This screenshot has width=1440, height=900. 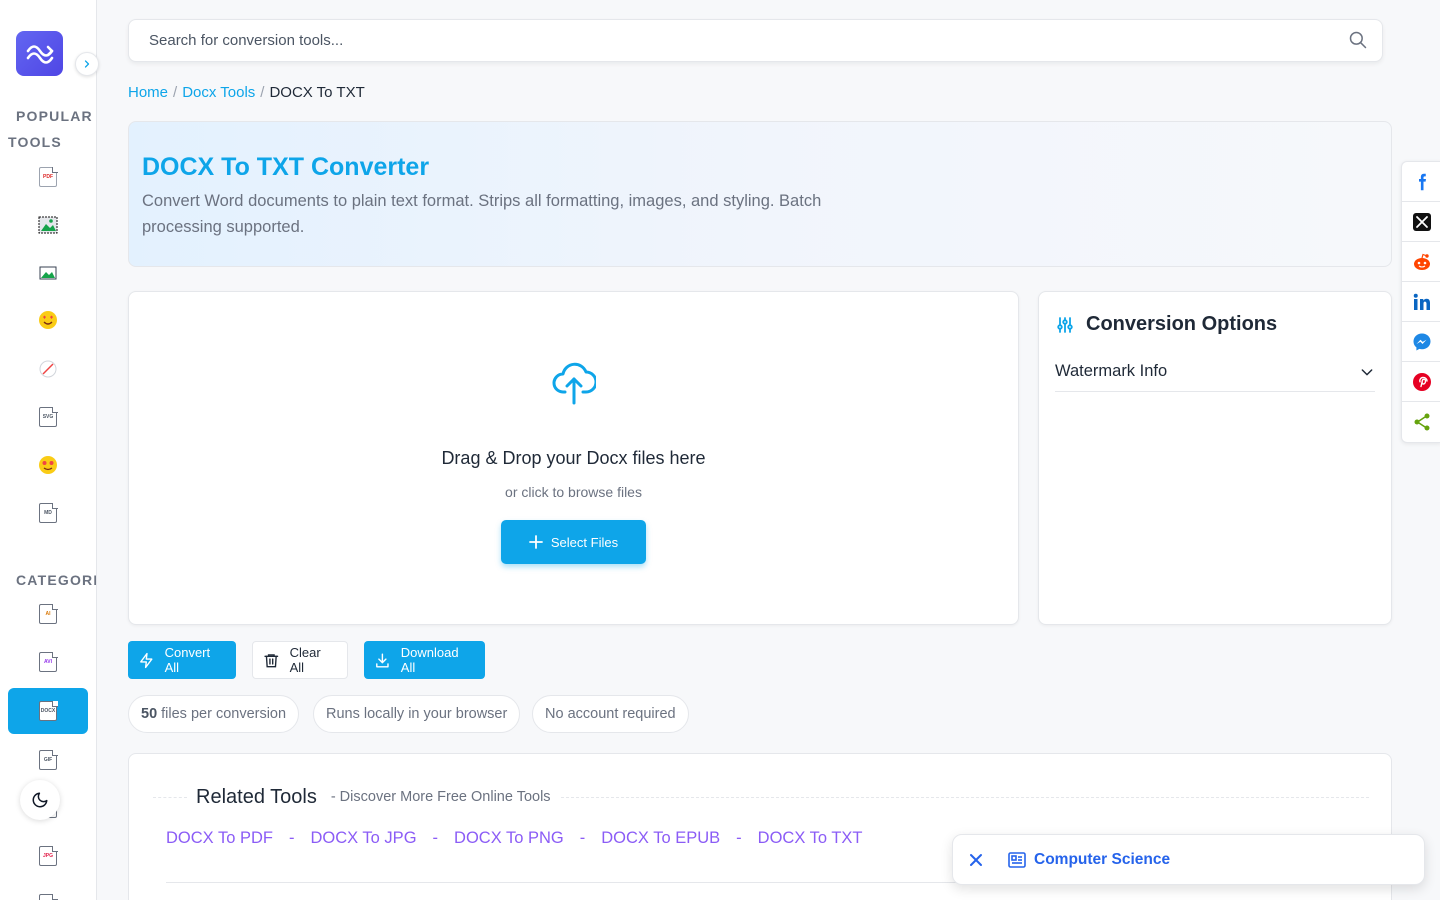 I want to click on md-file-icon: MD, so click(x=48, y=512).